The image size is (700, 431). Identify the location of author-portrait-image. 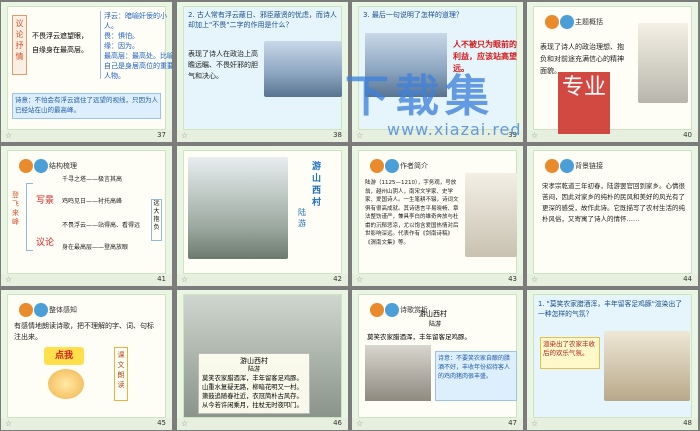
(491, 215).